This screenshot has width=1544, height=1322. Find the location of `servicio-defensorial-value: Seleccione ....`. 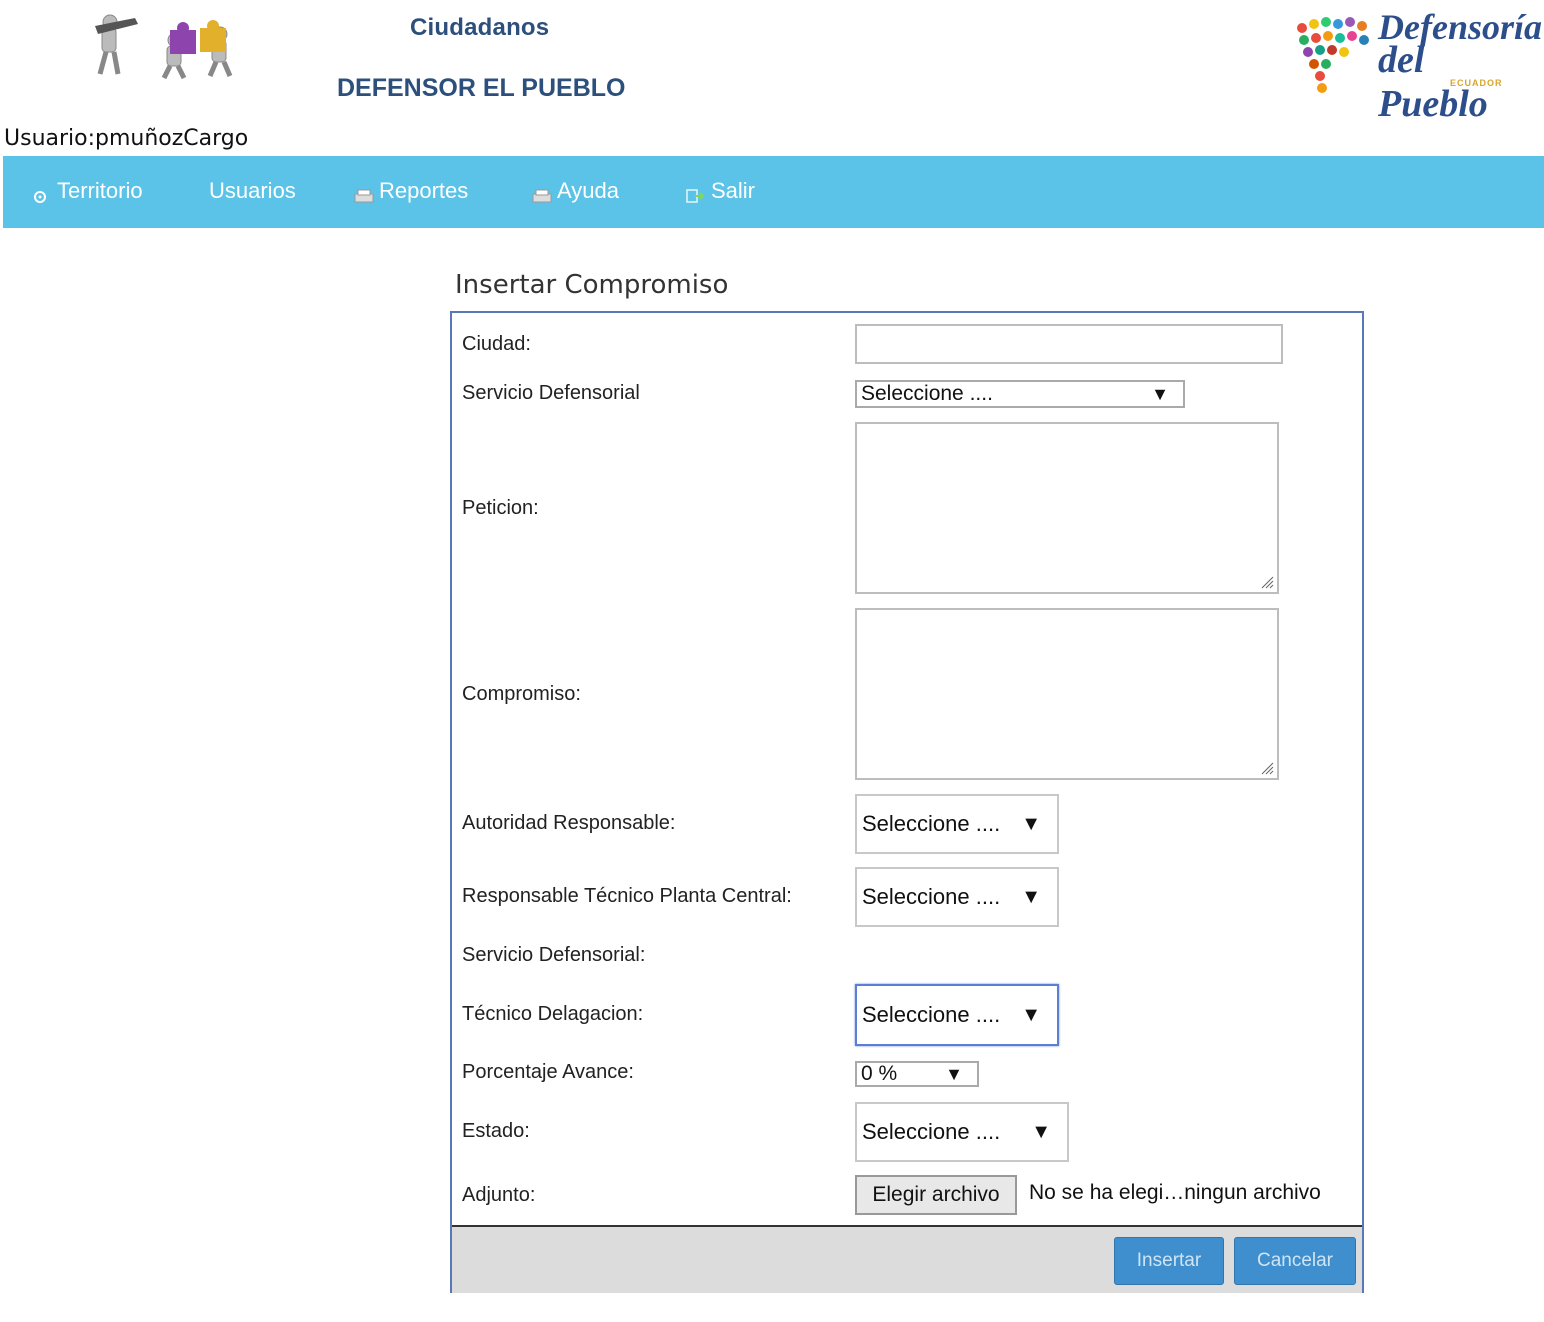

servicio-defensorial-value: Seleccione .... is located at coordinates (927, 393).